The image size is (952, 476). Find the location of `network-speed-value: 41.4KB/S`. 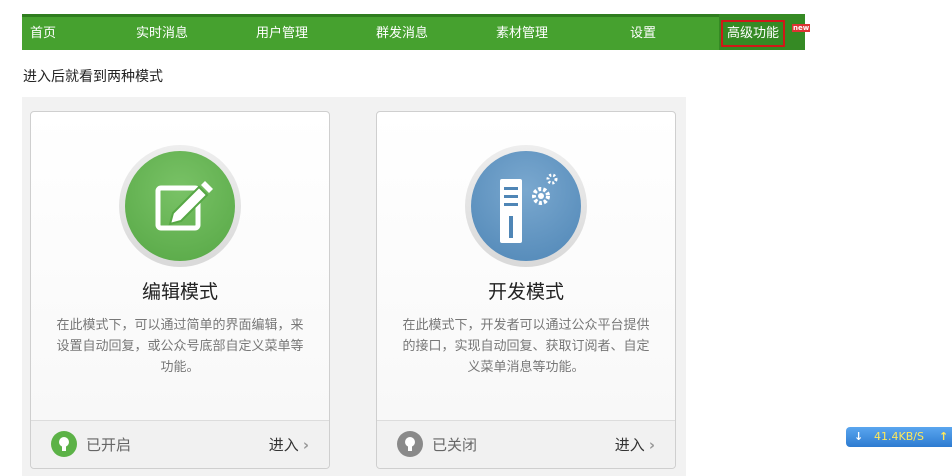

network-speed-value: 41.4KB/S is located at coordinates (899, 436).